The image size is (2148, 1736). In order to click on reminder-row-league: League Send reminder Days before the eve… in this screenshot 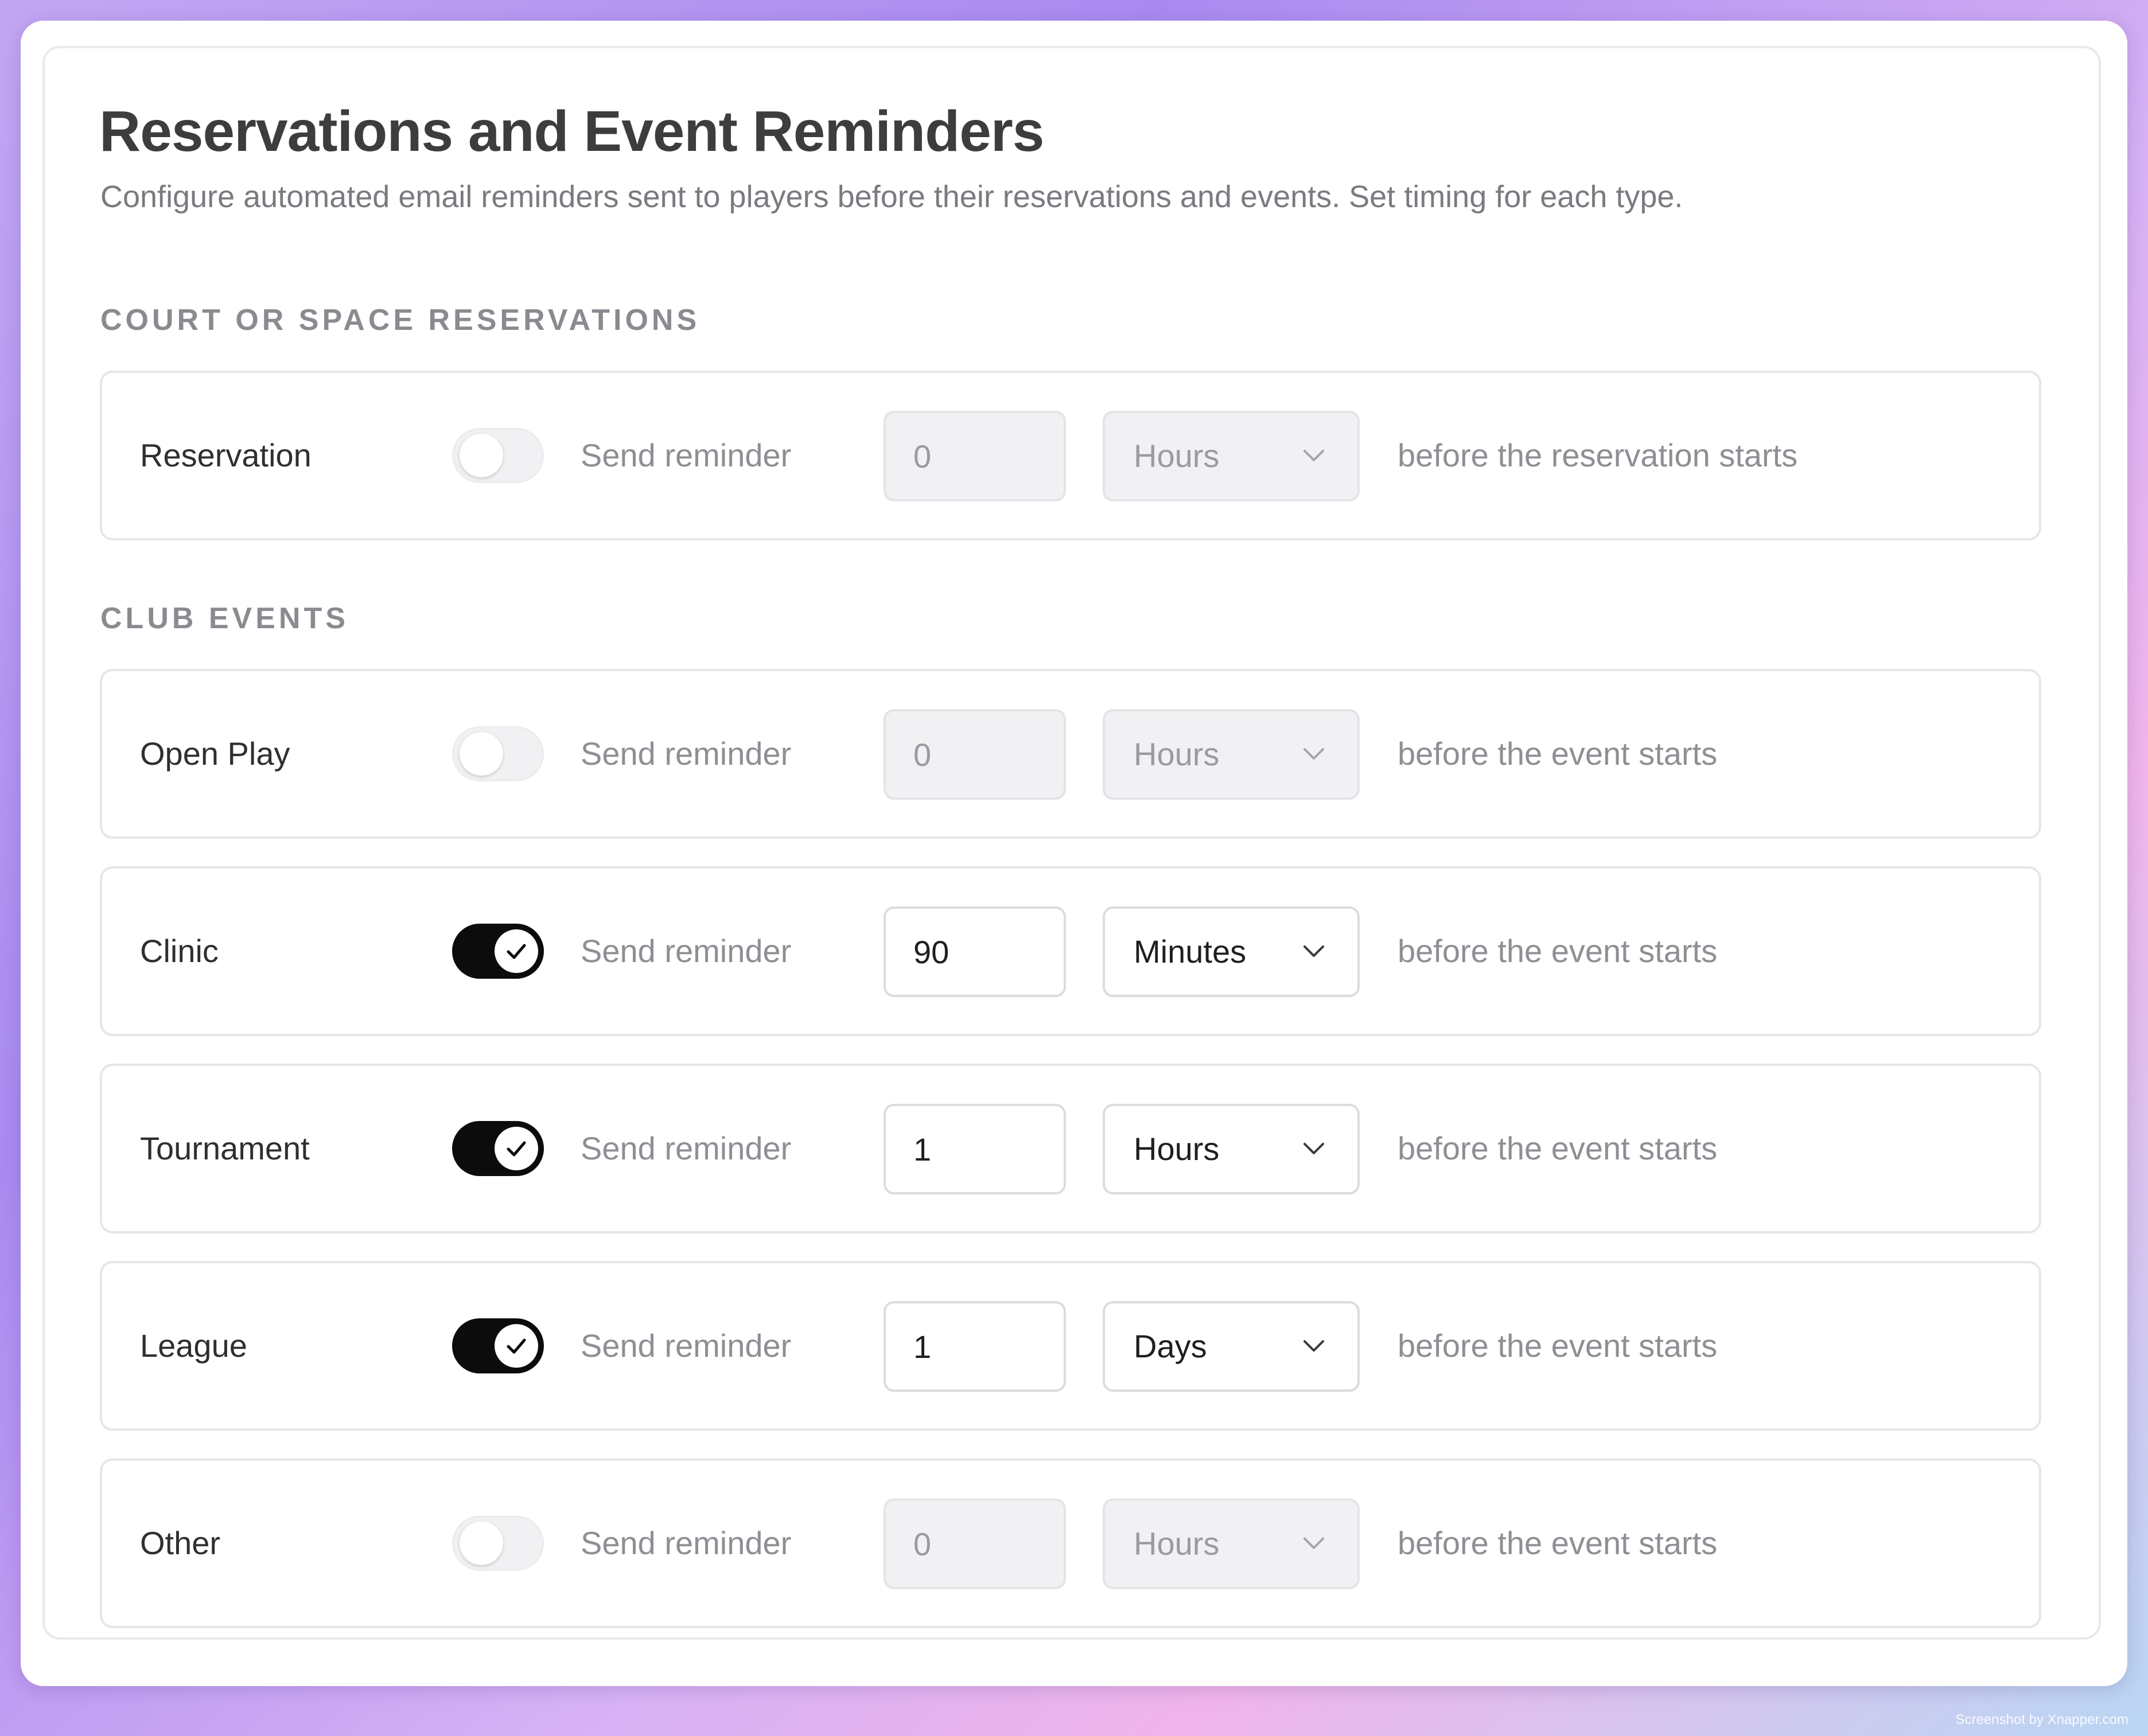, I will do `click(1070, 1346)`.